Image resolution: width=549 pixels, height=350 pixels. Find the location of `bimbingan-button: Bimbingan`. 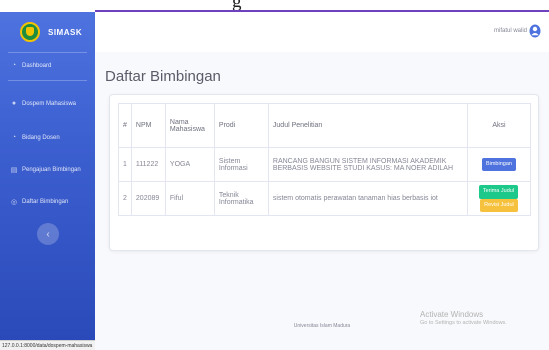

bimbingan-button: Bimbingan is located at coordinates (498, 164).